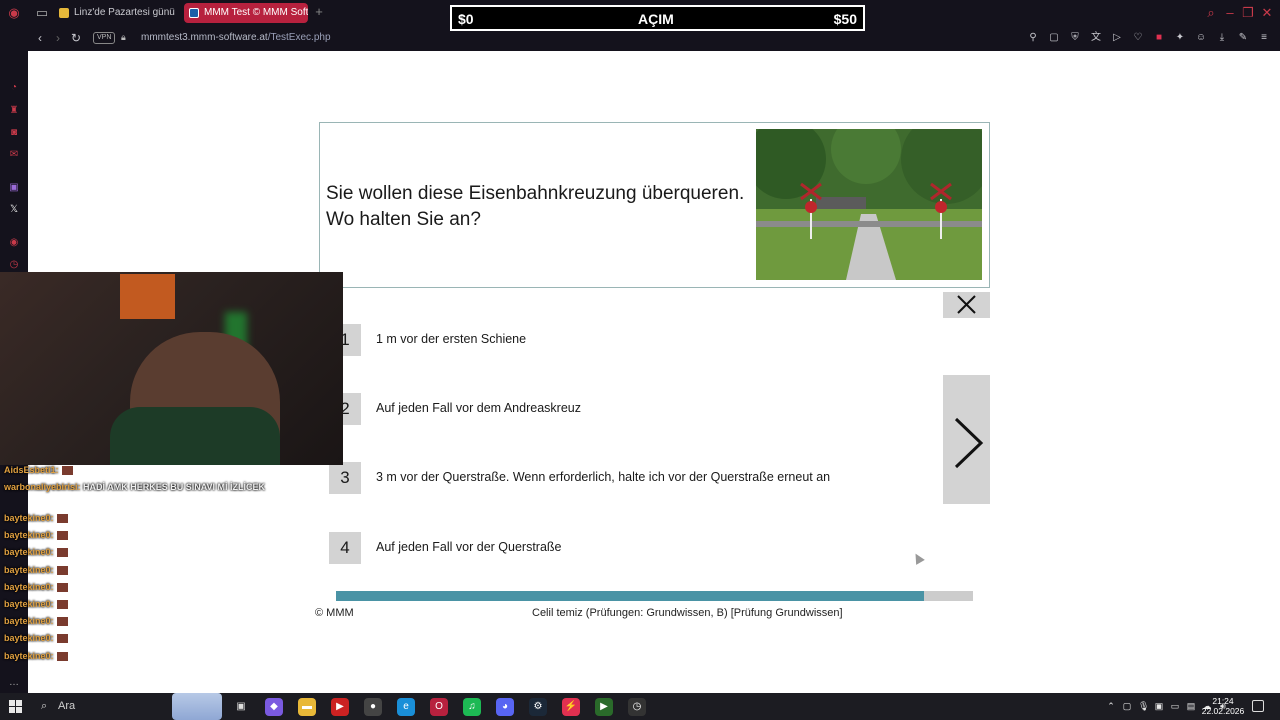 The height and width of the screenshot is (720, 1280). I want to click on steam-icon: ⚙, so click(538, 707).